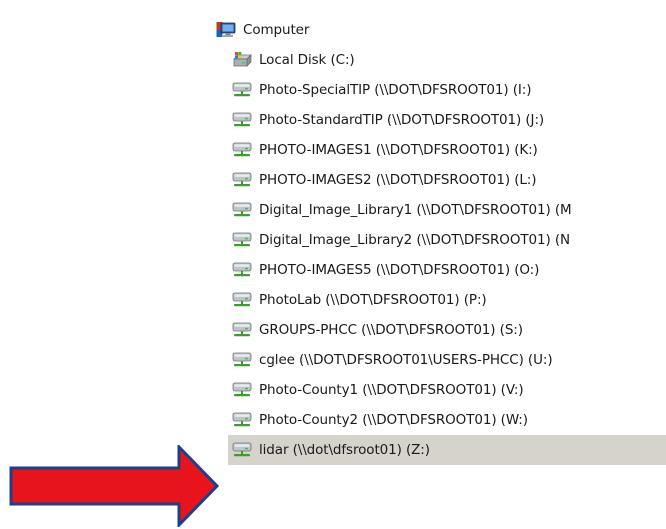 Image resolution: width=666 pixels, height=529 pixels. I want to click on tree-item-label: Photo-County2 (\\DOT\DFSROOT01) (W:), so click(393, 420).